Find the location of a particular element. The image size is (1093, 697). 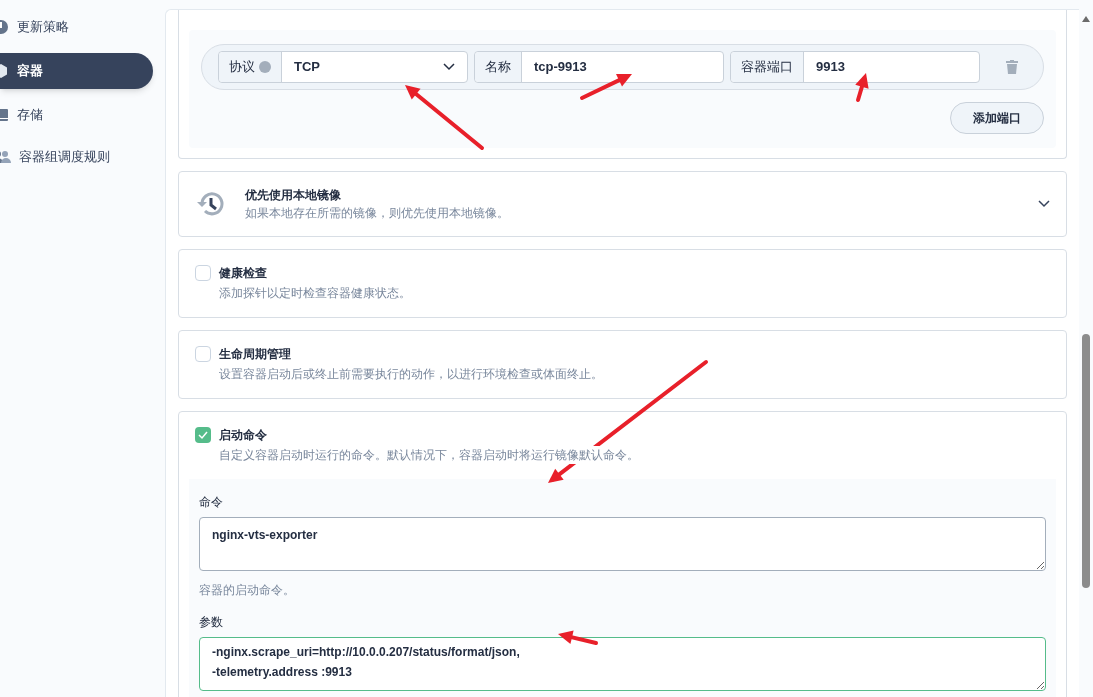

scroll-up-icon is located at coordinates (1086, 19).